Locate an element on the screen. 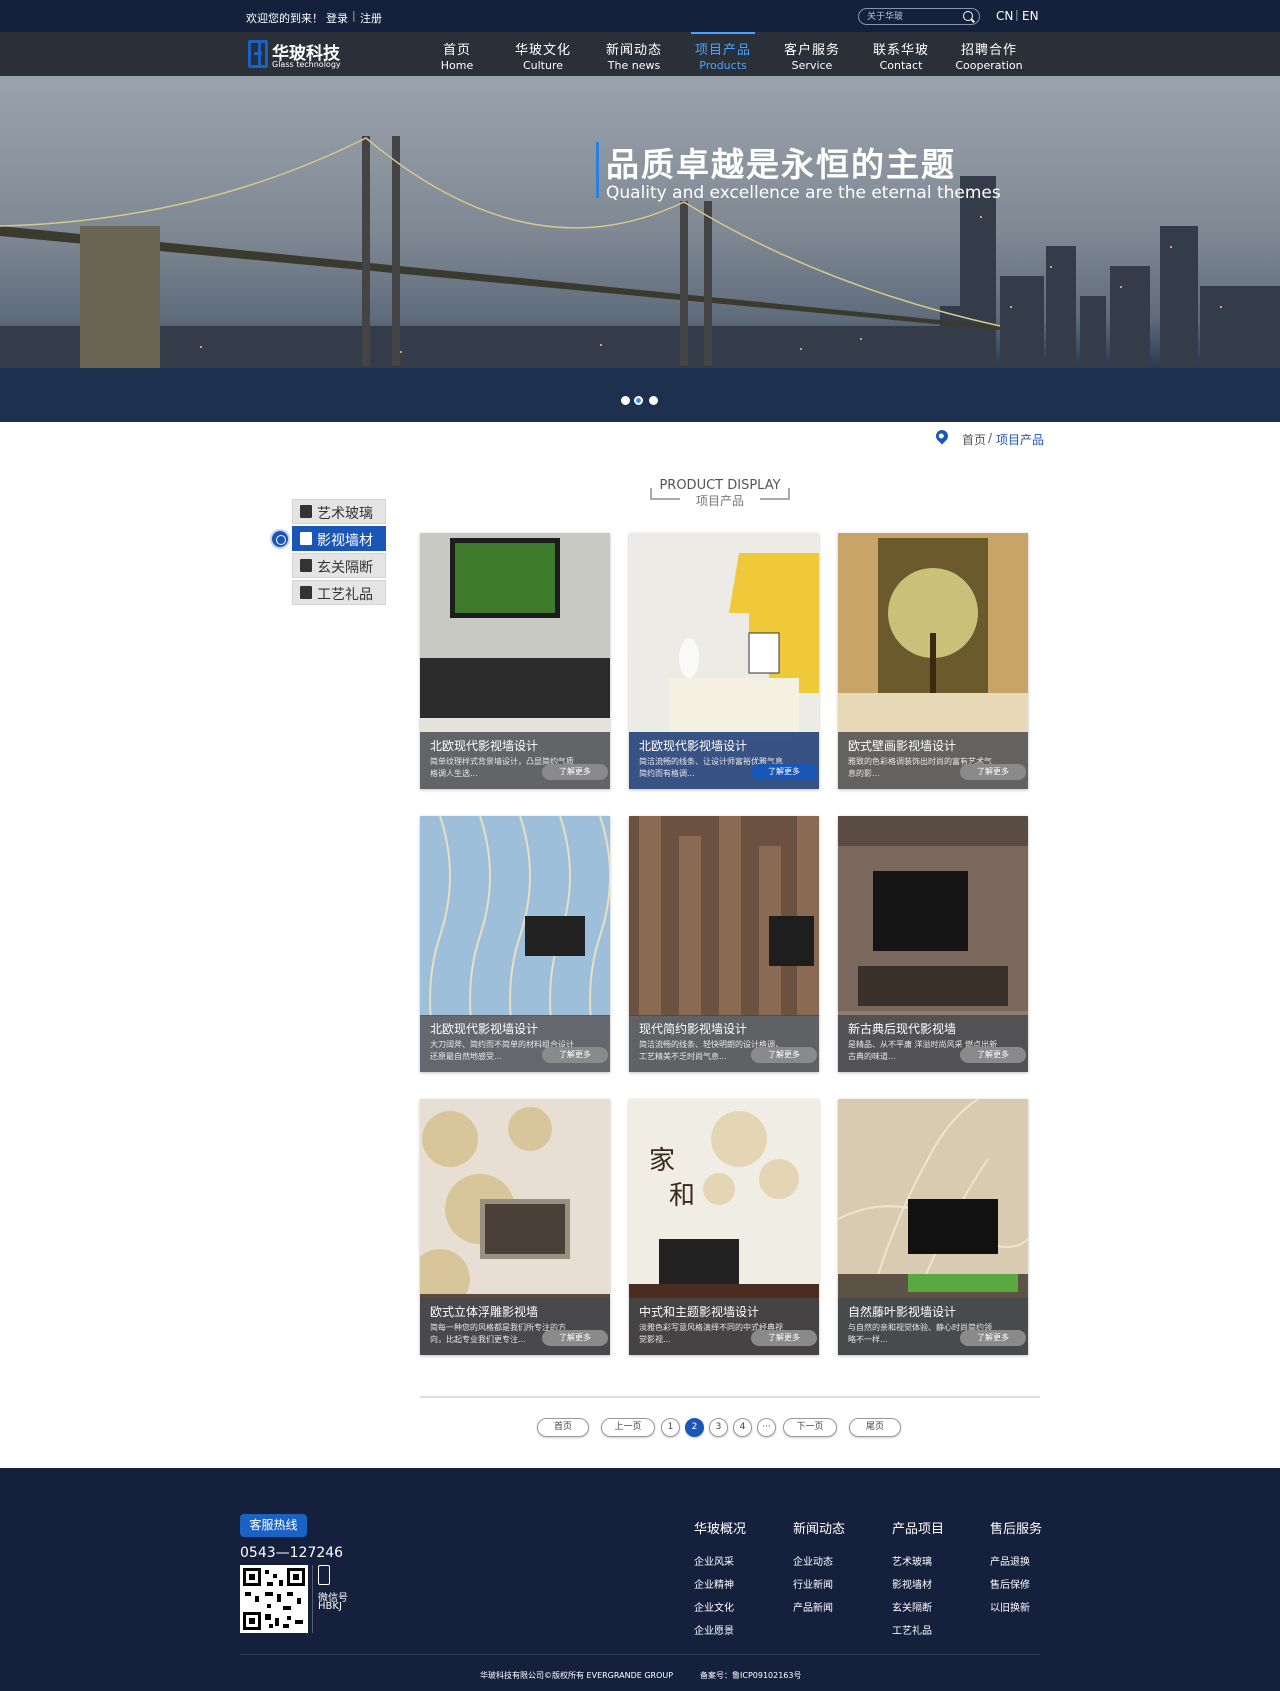  nav-label-en: Contact is located at coordinates (901, 65).